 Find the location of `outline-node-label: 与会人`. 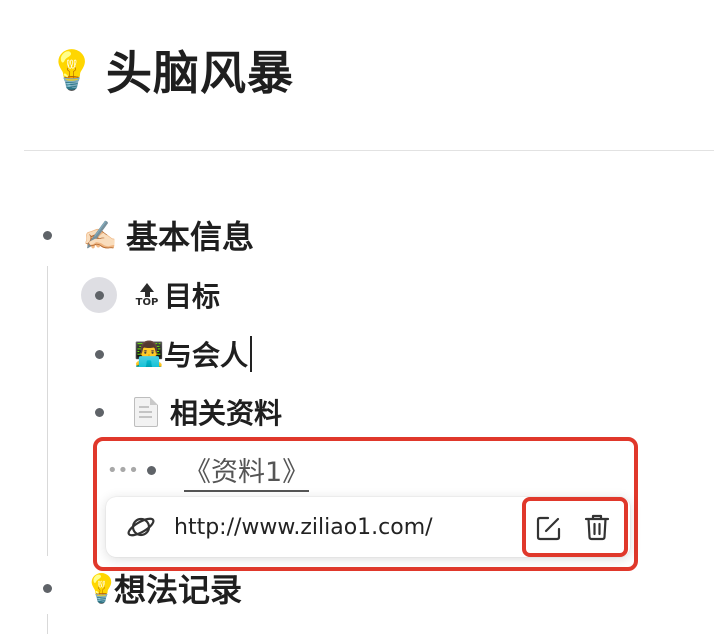

outline-node-label: 与会人 is located at coordinates (206, 354).